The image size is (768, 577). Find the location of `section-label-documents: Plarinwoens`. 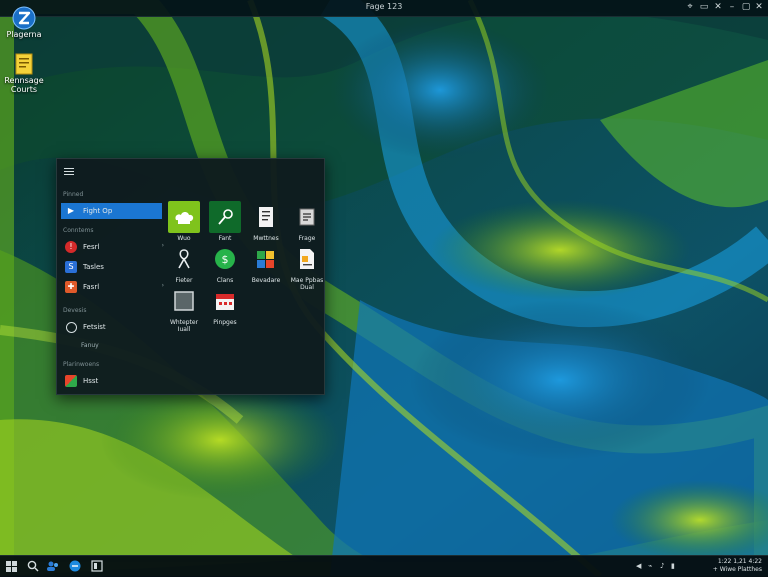

section-label-documents: Plarinwoens is located at coordinates (81, 364).